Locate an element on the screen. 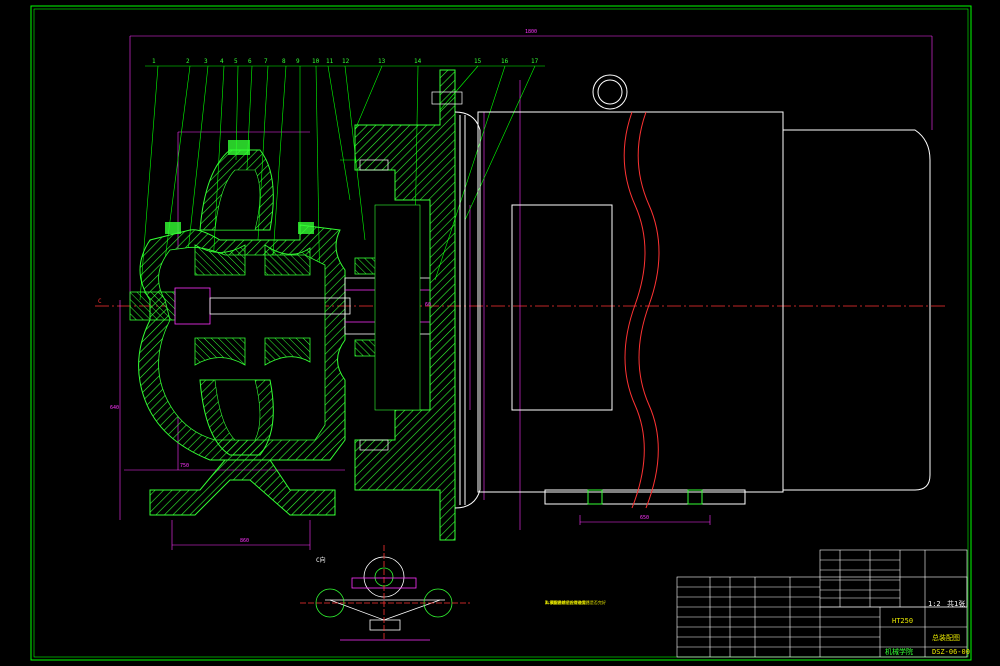 The width and height of the screenshot is (1000, 666). material-text: HT250 is located at coordinates (903, 621).